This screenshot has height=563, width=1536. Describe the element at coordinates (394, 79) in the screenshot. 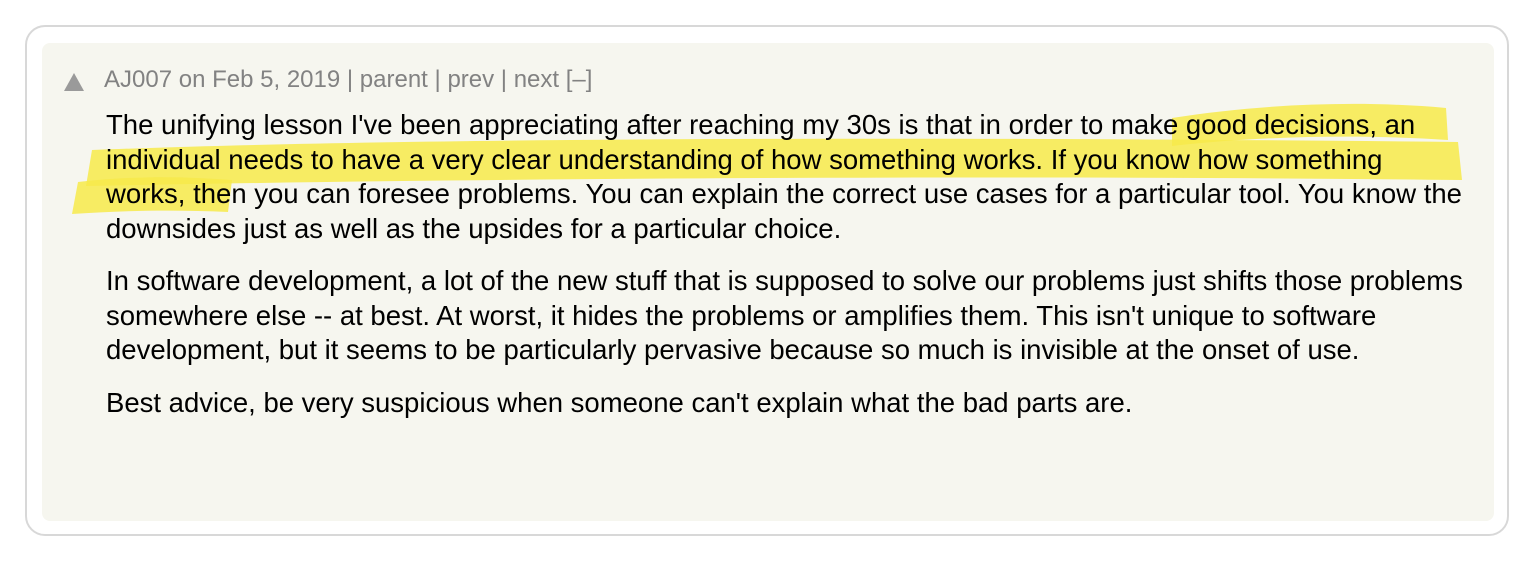

I see `parent-link: parent` at that location.